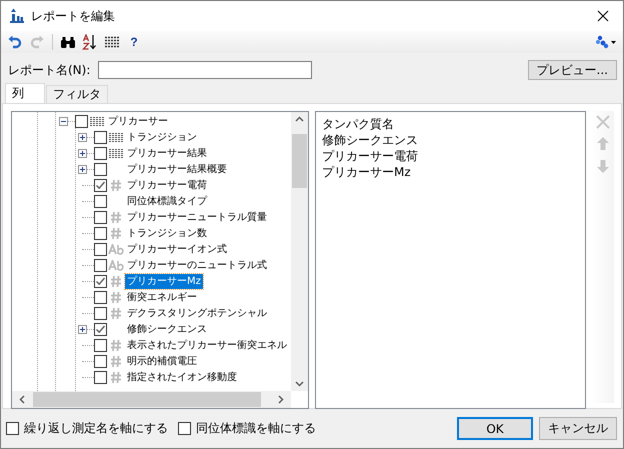 This screenshot has height=449, width=624. What do you see at coordinates (197, 313) in the screenshot?
I see `tree-item: デクラスタリングポテンシャル` at bounding box center [197, 313].